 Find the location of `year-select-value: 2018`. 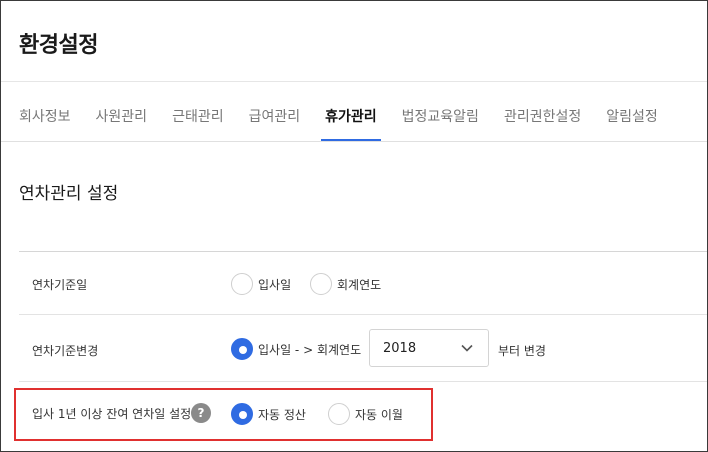

year-select-value: 2018 is located at coordinates (400, 348).